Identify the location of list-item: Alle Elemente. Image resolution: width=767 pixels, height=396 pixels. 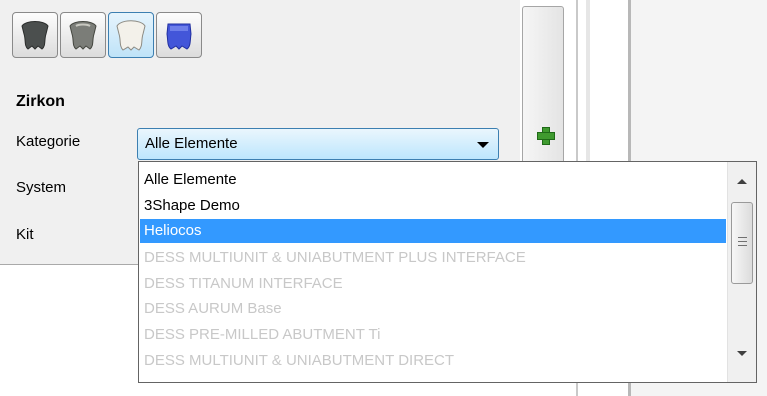
(433, 180).